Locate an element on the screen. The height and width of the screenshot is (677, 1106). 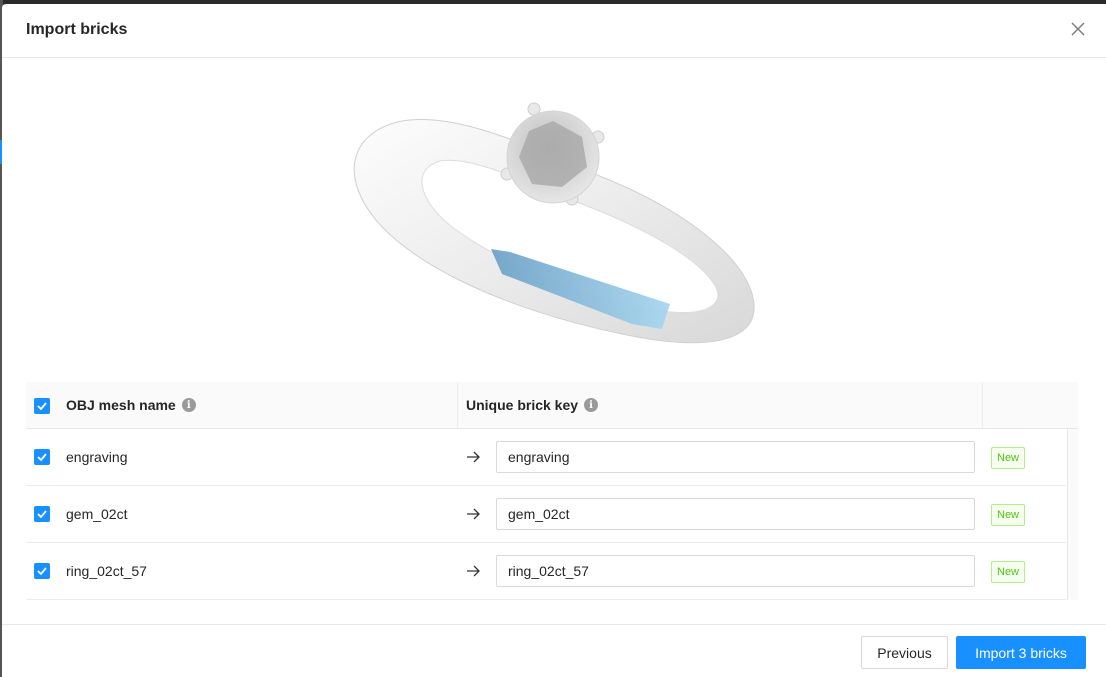
modal-title: Import bricks is located at coordinates (77, 29).